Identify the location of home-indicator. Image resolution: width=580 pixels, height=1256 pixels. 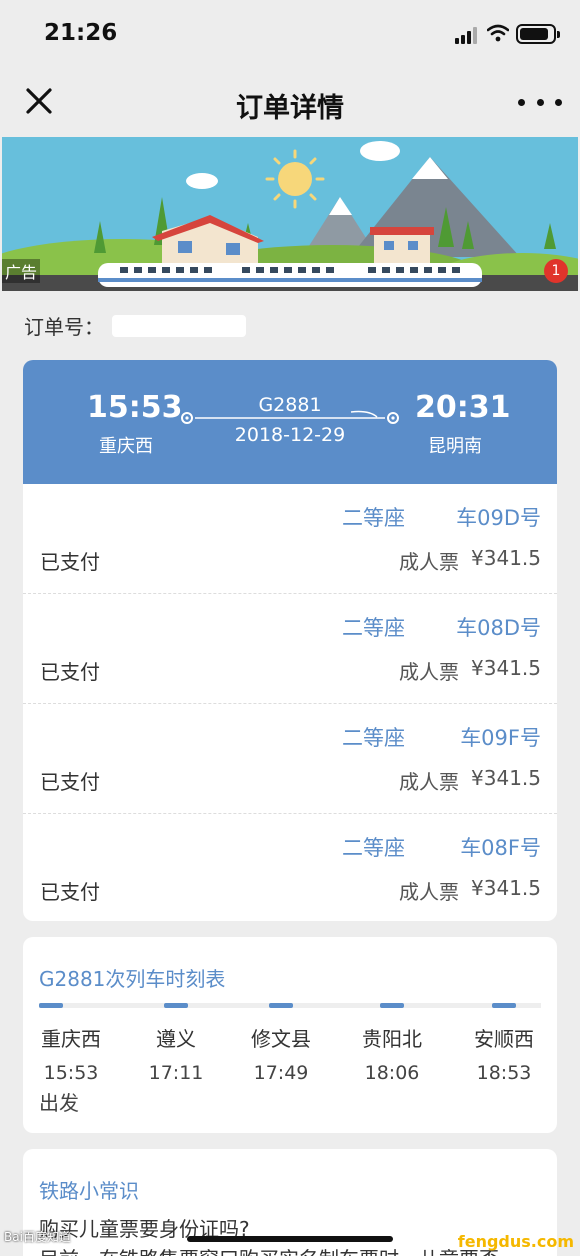
(290, 1239).